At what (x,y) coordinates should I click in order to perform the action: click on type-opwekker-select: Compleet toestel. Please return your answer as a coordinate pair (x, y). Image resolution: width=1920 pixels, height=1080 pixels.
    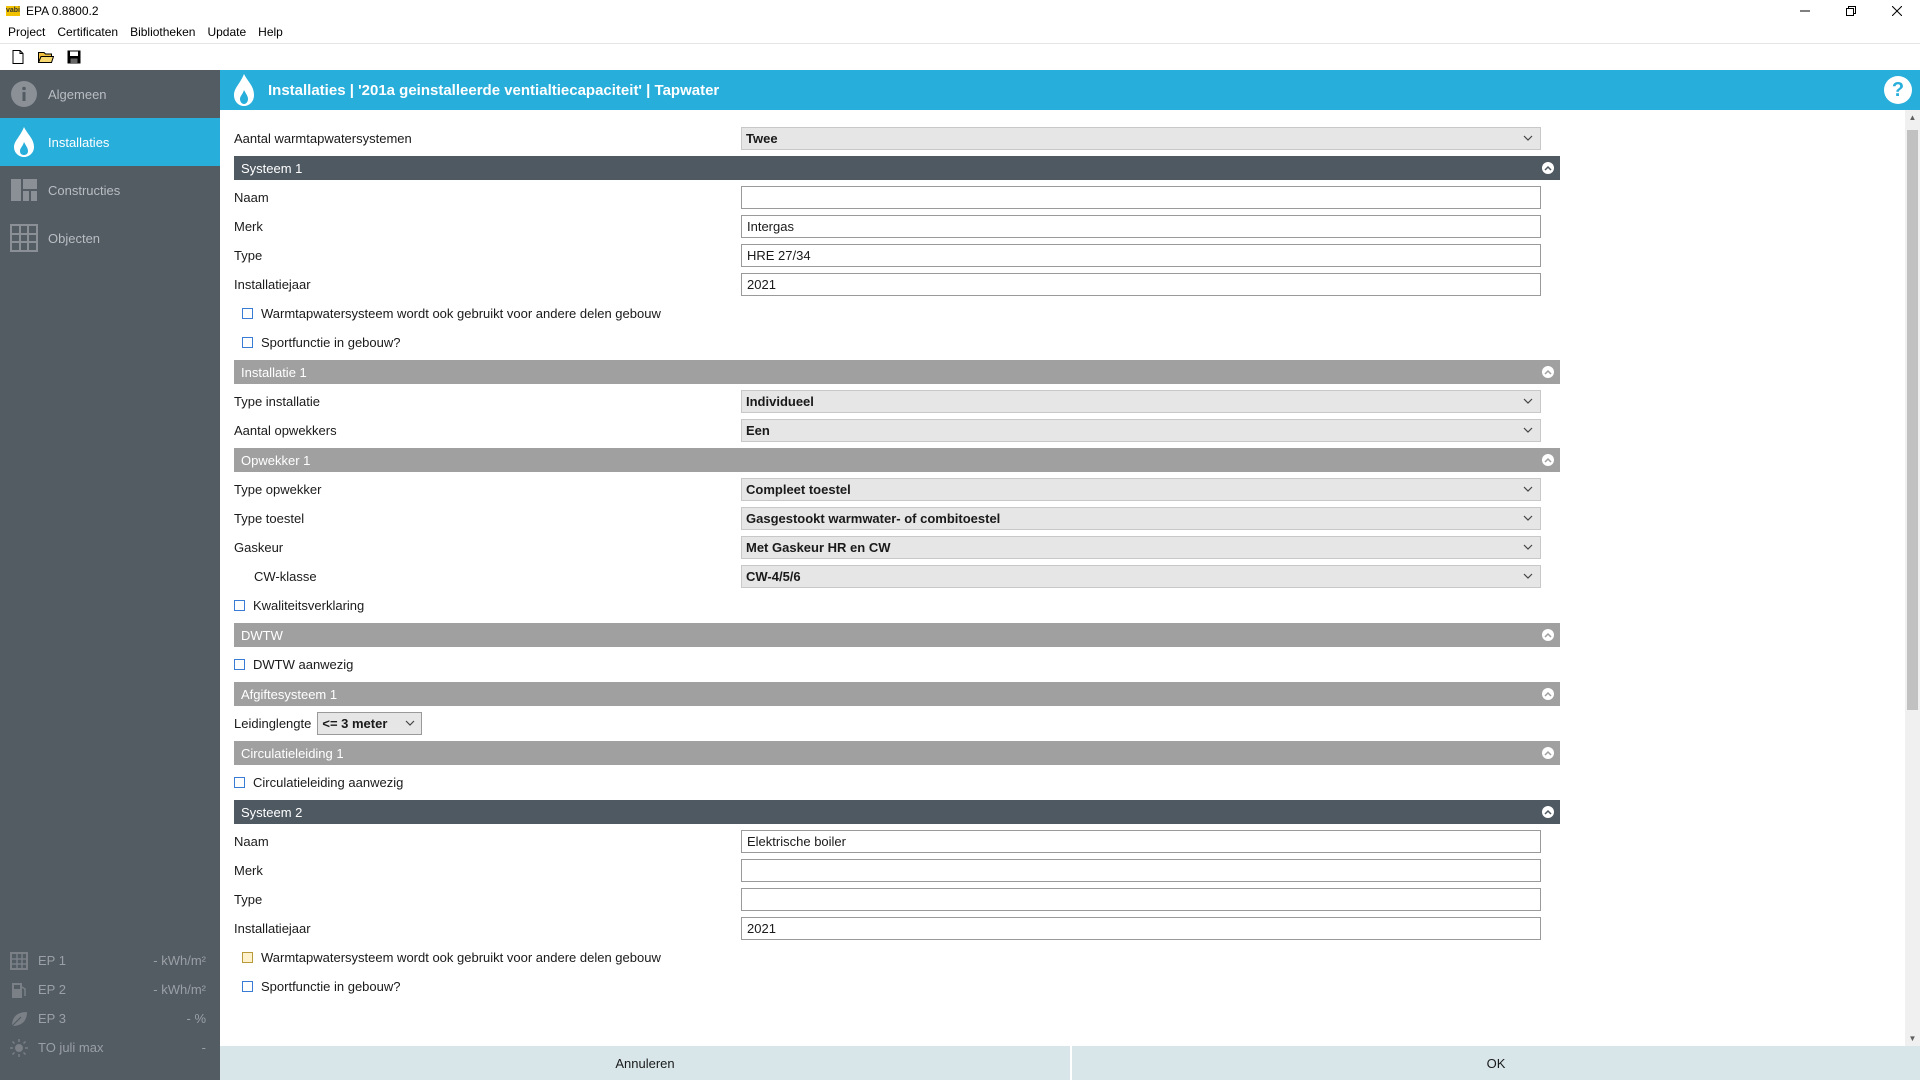
    Looking at the image, I should click on (1141, 489).